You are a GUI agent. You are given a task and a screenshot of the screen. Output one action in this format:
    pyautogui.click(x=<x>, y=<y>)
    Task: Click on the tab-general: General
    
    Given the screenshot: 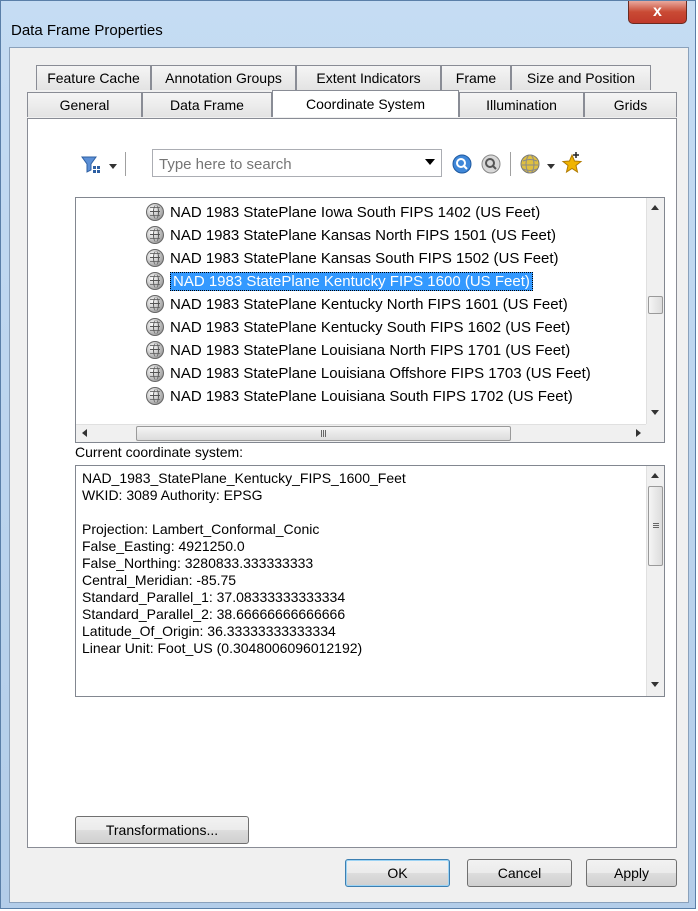 What is the action you would take?
    pyautogui.click(x=84, y=104)
    